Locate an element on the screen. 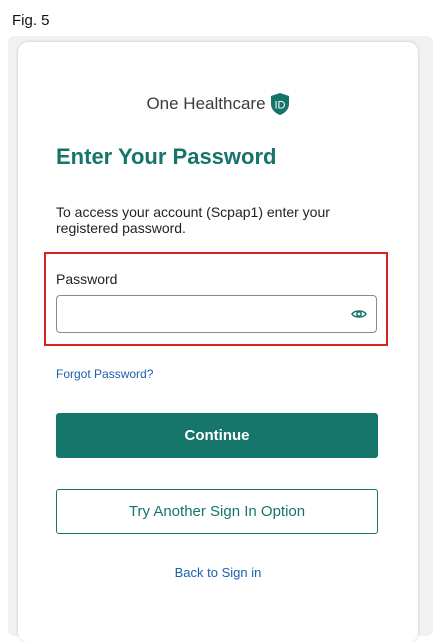  password-field is located at coordinates (216, 314).